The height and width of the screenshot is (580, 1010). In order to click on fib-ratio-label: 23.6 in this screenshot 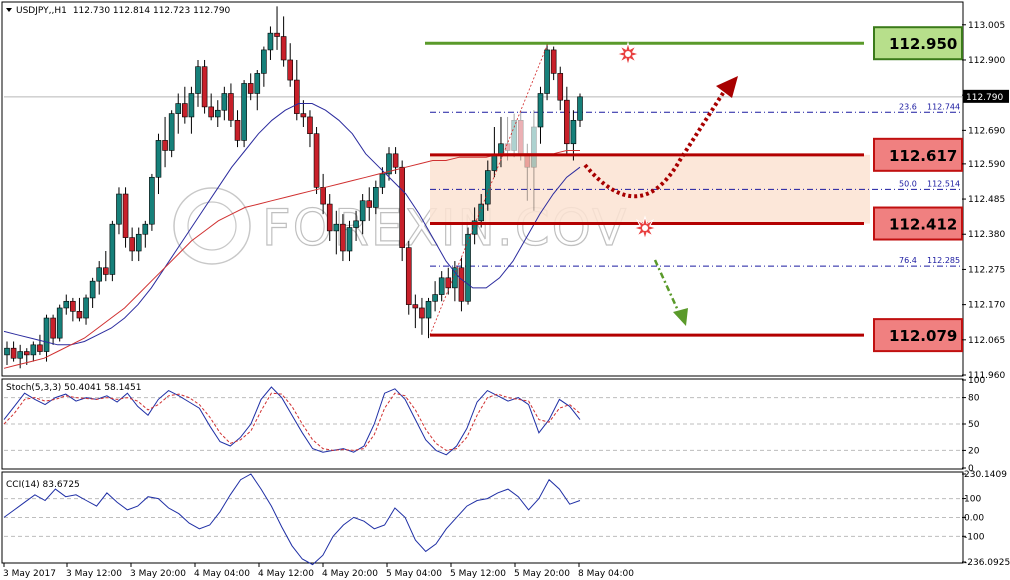, I will do `click(908, 106)`.